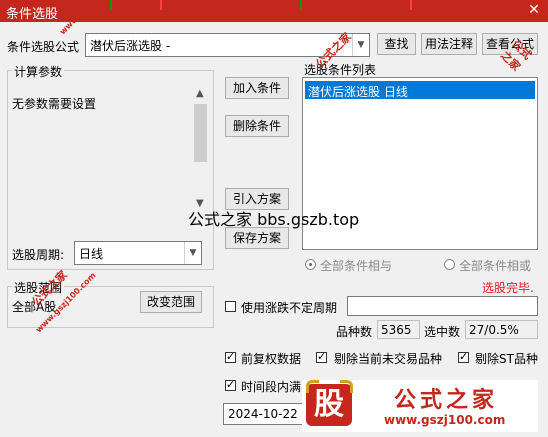 Image resolution: width=548 pixels, height=437 pixels. I want to click on list-item: 潜伏后涨选股 日线, so click(420, 90).